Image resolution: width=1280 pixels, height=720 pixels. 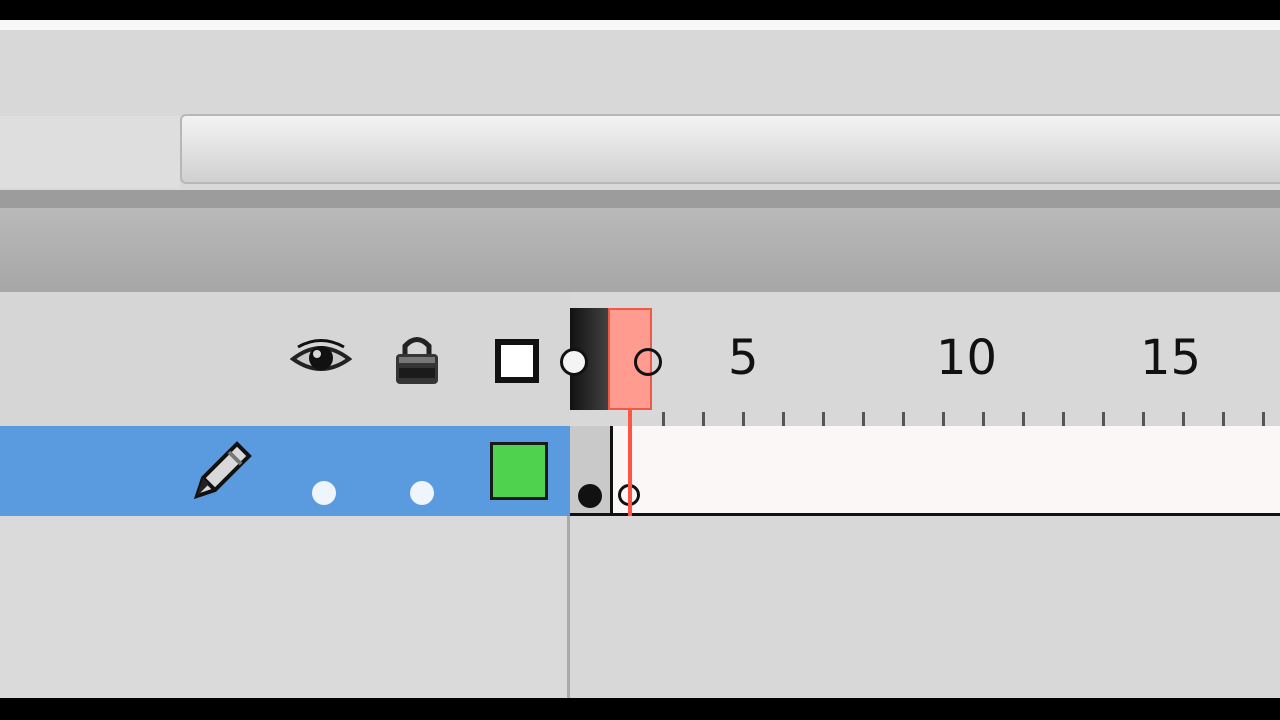 I want to click on onion-skin-left-circle-icon, so click(x=574, y=362).